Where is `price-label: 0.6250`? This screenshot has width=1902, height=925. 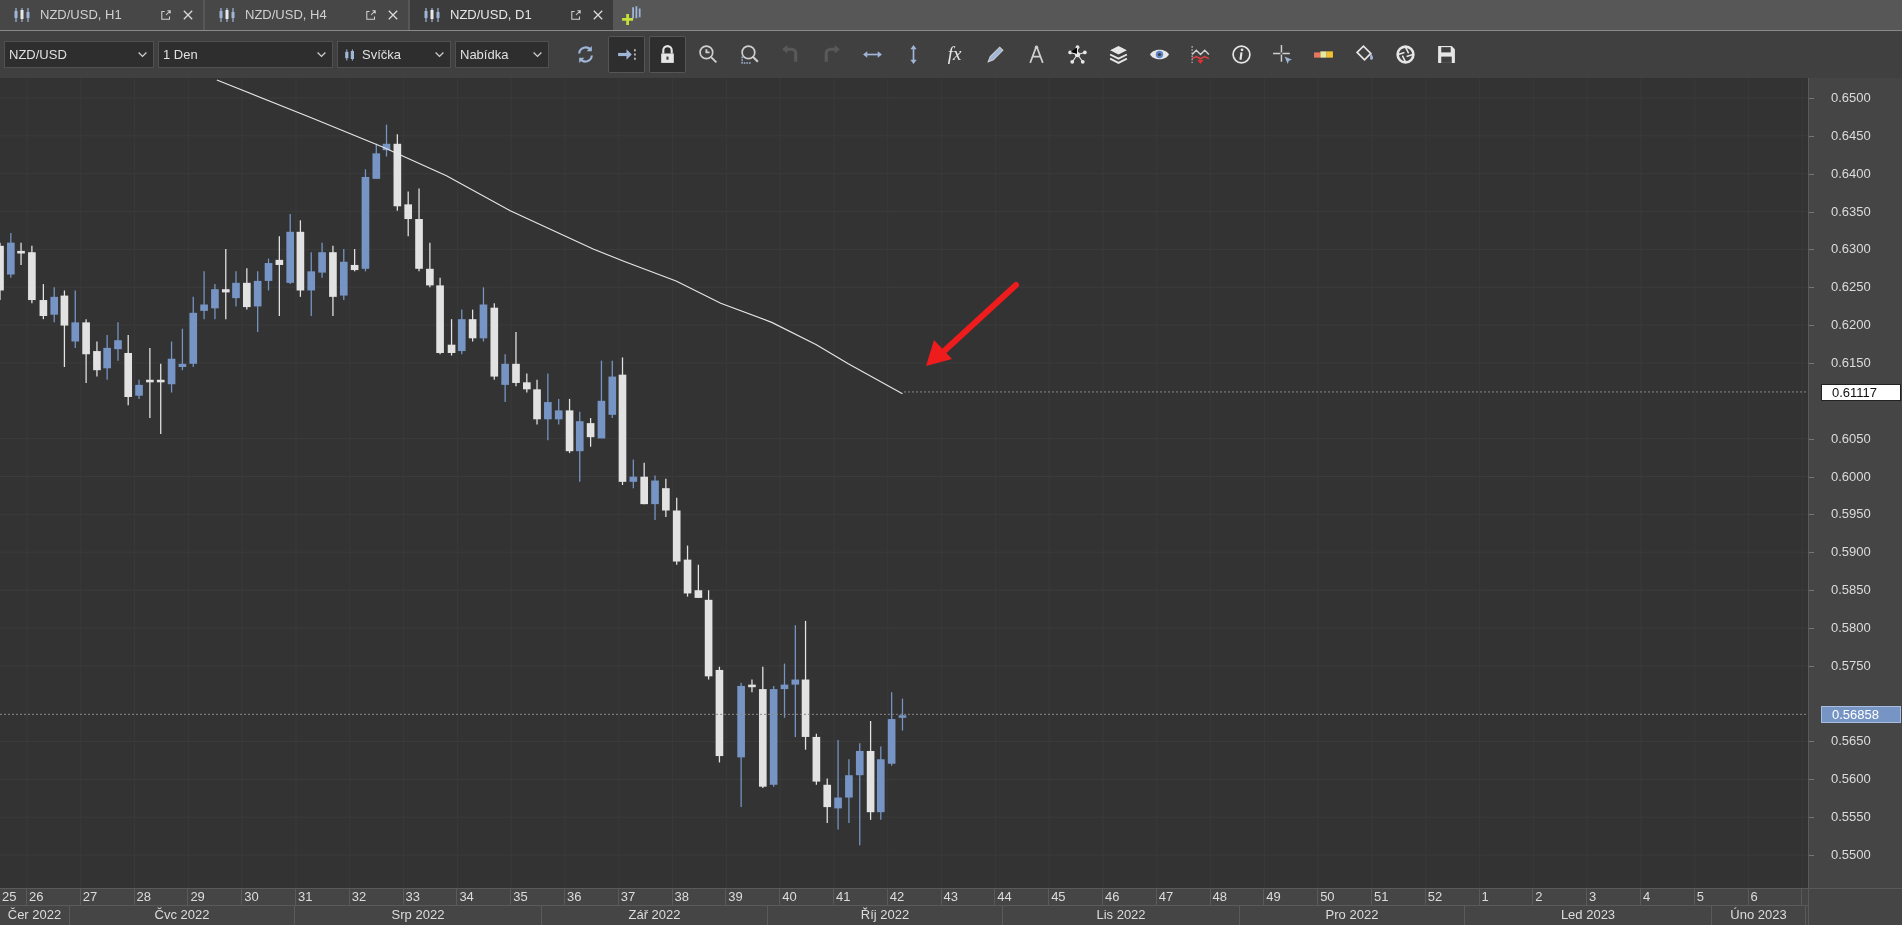 price-label: 0.6250 is located at coordinates (1851, 287).